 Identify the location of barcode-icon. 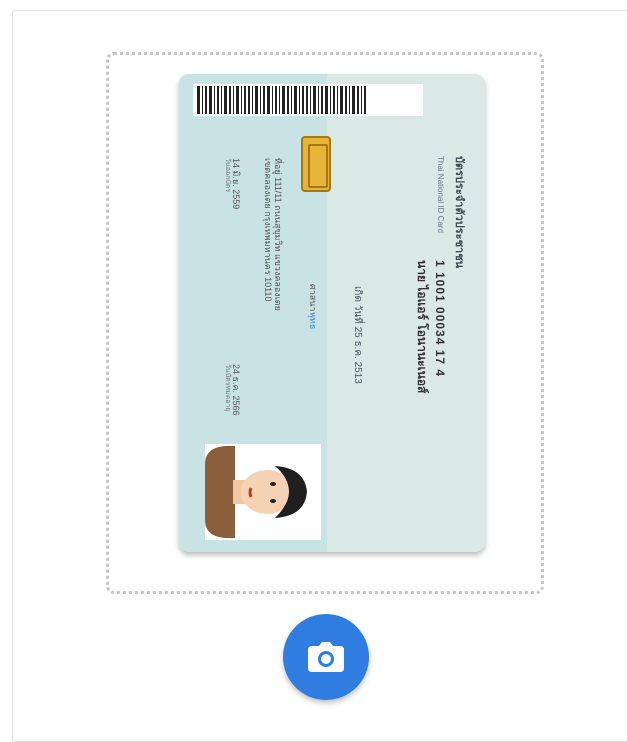
(308, 100).